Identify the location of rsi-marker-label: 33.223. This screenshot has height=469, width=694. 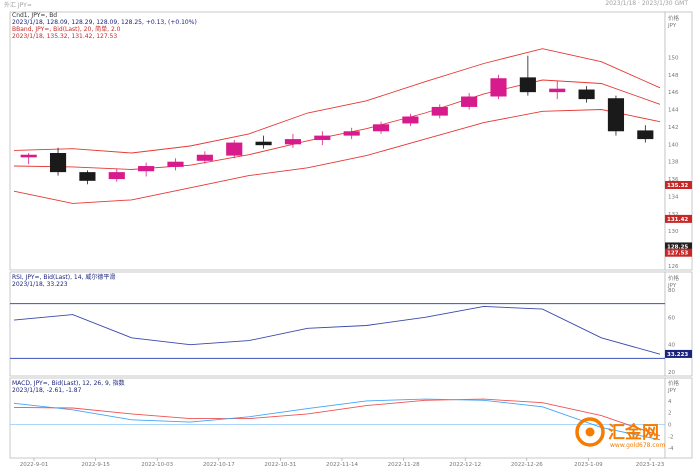
(677, 355).